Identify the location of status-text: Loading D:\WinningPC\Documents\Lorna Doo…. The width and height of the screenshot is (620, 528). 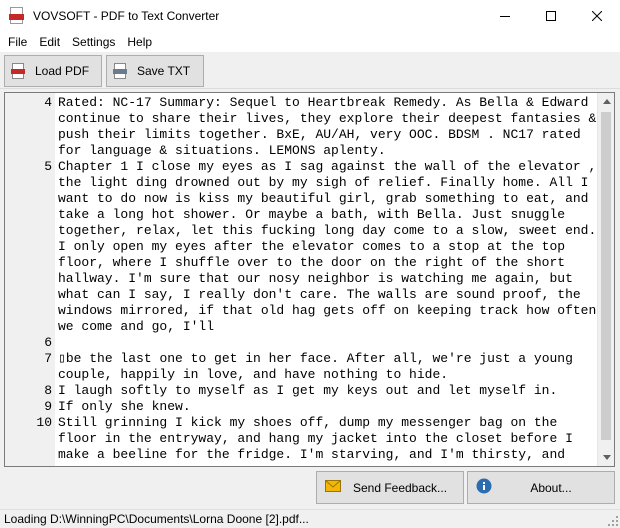
(156, 519).